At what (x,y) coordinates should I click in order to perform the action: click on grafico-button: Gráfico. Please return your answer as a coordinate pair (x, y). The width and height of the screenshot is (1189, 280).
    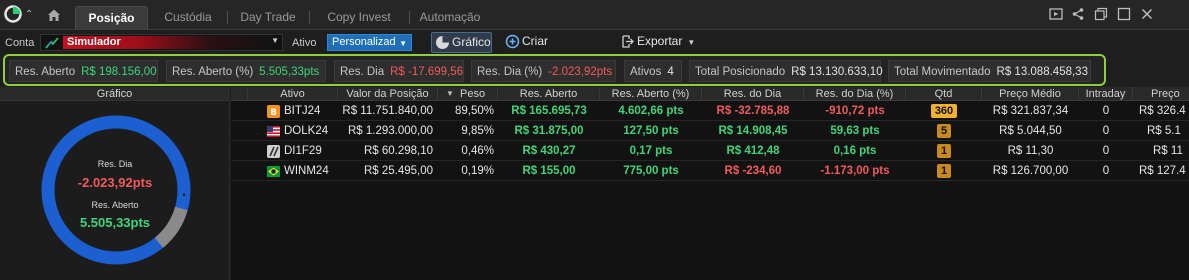
    Looking at the image, I should click on (461, 42).